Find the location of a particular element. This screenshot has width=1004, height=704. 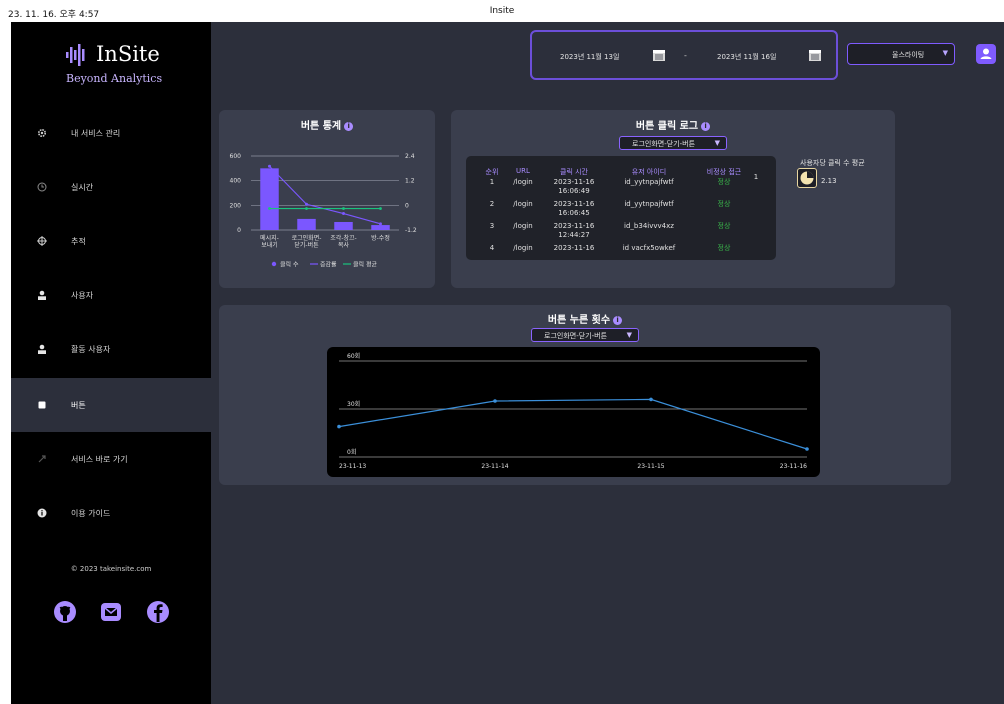

sidebar-item-realtime: 실시간 is located at coordinates (111, 187).